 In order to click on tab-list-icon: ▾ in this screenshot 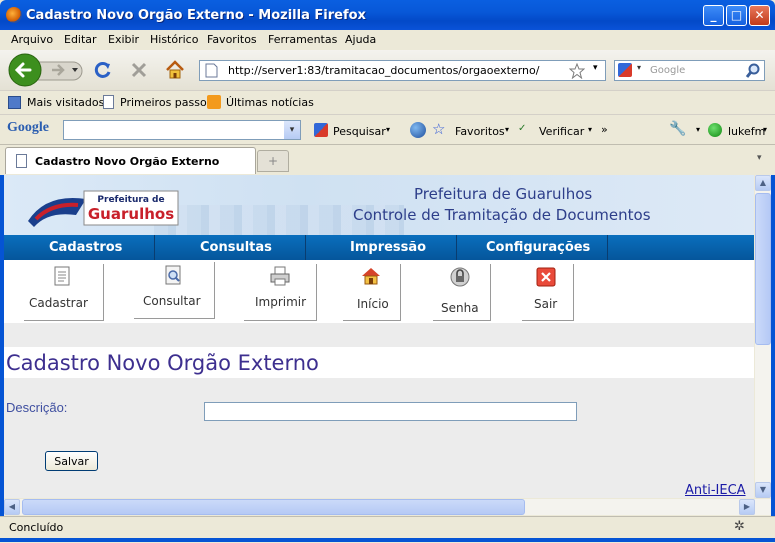, I will do `click(759, 158)`.